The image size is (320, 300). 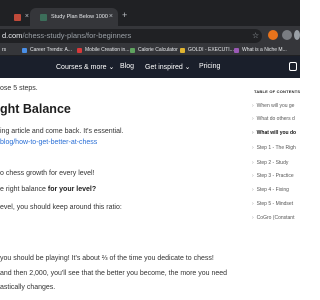 I want to click on toc-item: › Step 4 - Fixing, so click(x=270, y=190).